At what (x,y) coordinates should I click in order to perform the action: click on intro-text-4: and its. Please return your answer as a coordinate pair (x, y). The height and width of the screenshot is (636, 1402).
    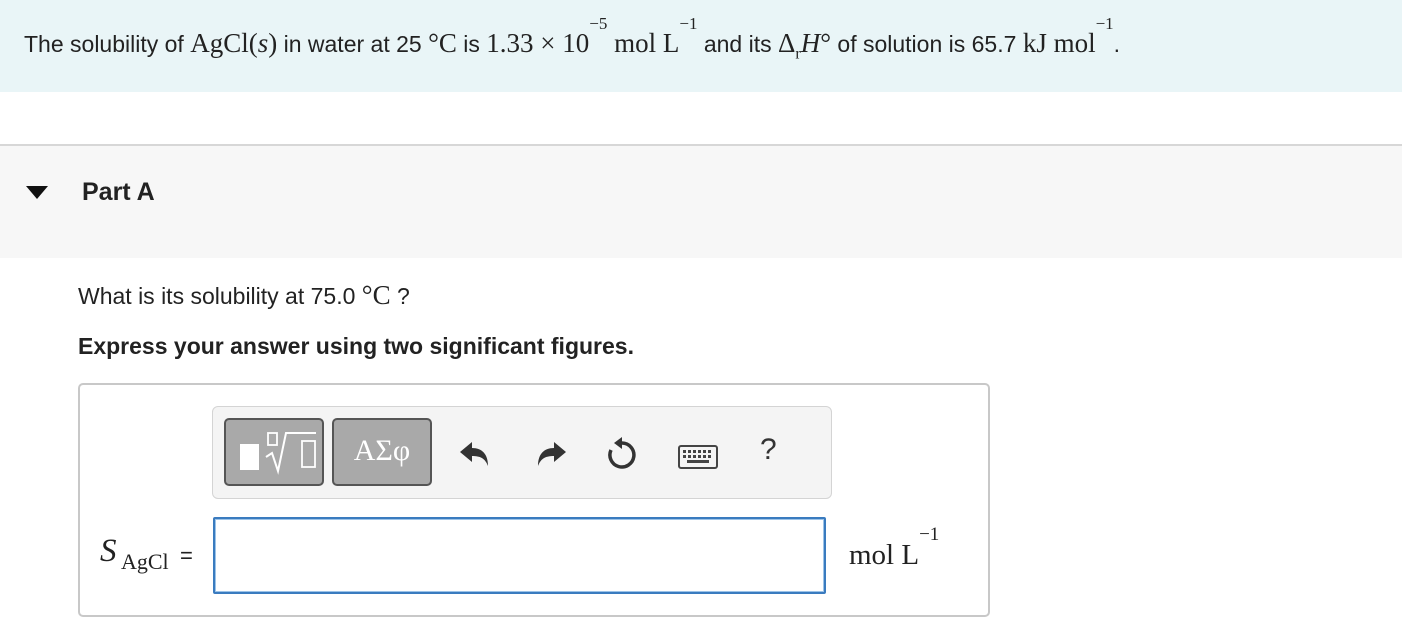
    Looking at the image, I should click on (737, 44).